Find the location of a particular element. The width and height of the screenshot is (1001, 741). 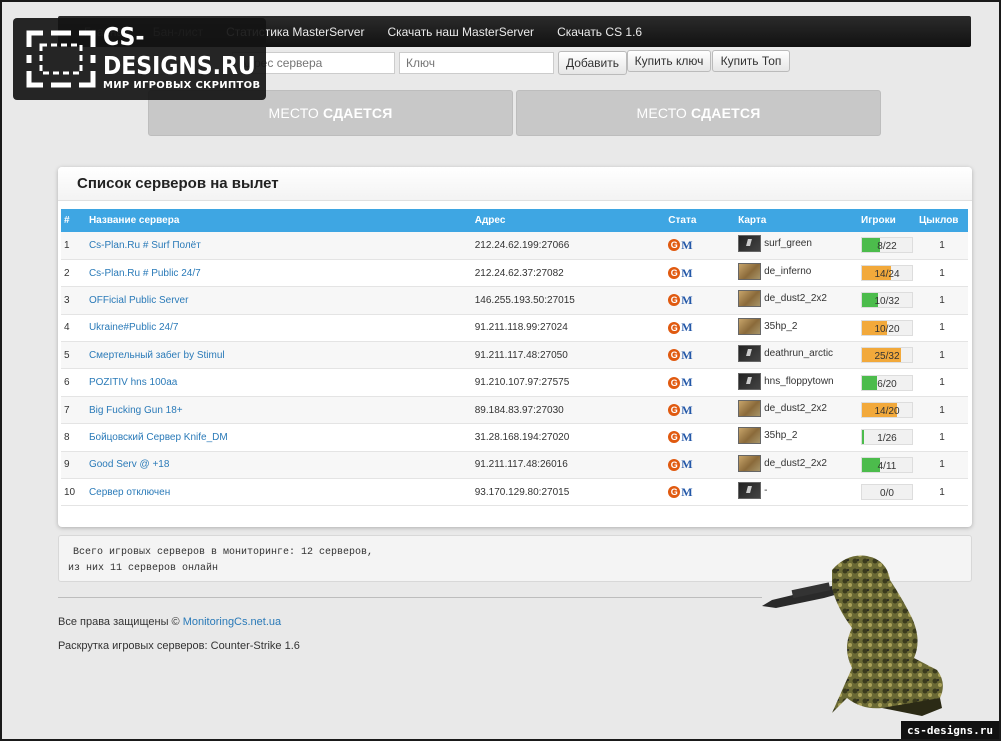

players-count: 10/32 is located at coordinates (887, 302).